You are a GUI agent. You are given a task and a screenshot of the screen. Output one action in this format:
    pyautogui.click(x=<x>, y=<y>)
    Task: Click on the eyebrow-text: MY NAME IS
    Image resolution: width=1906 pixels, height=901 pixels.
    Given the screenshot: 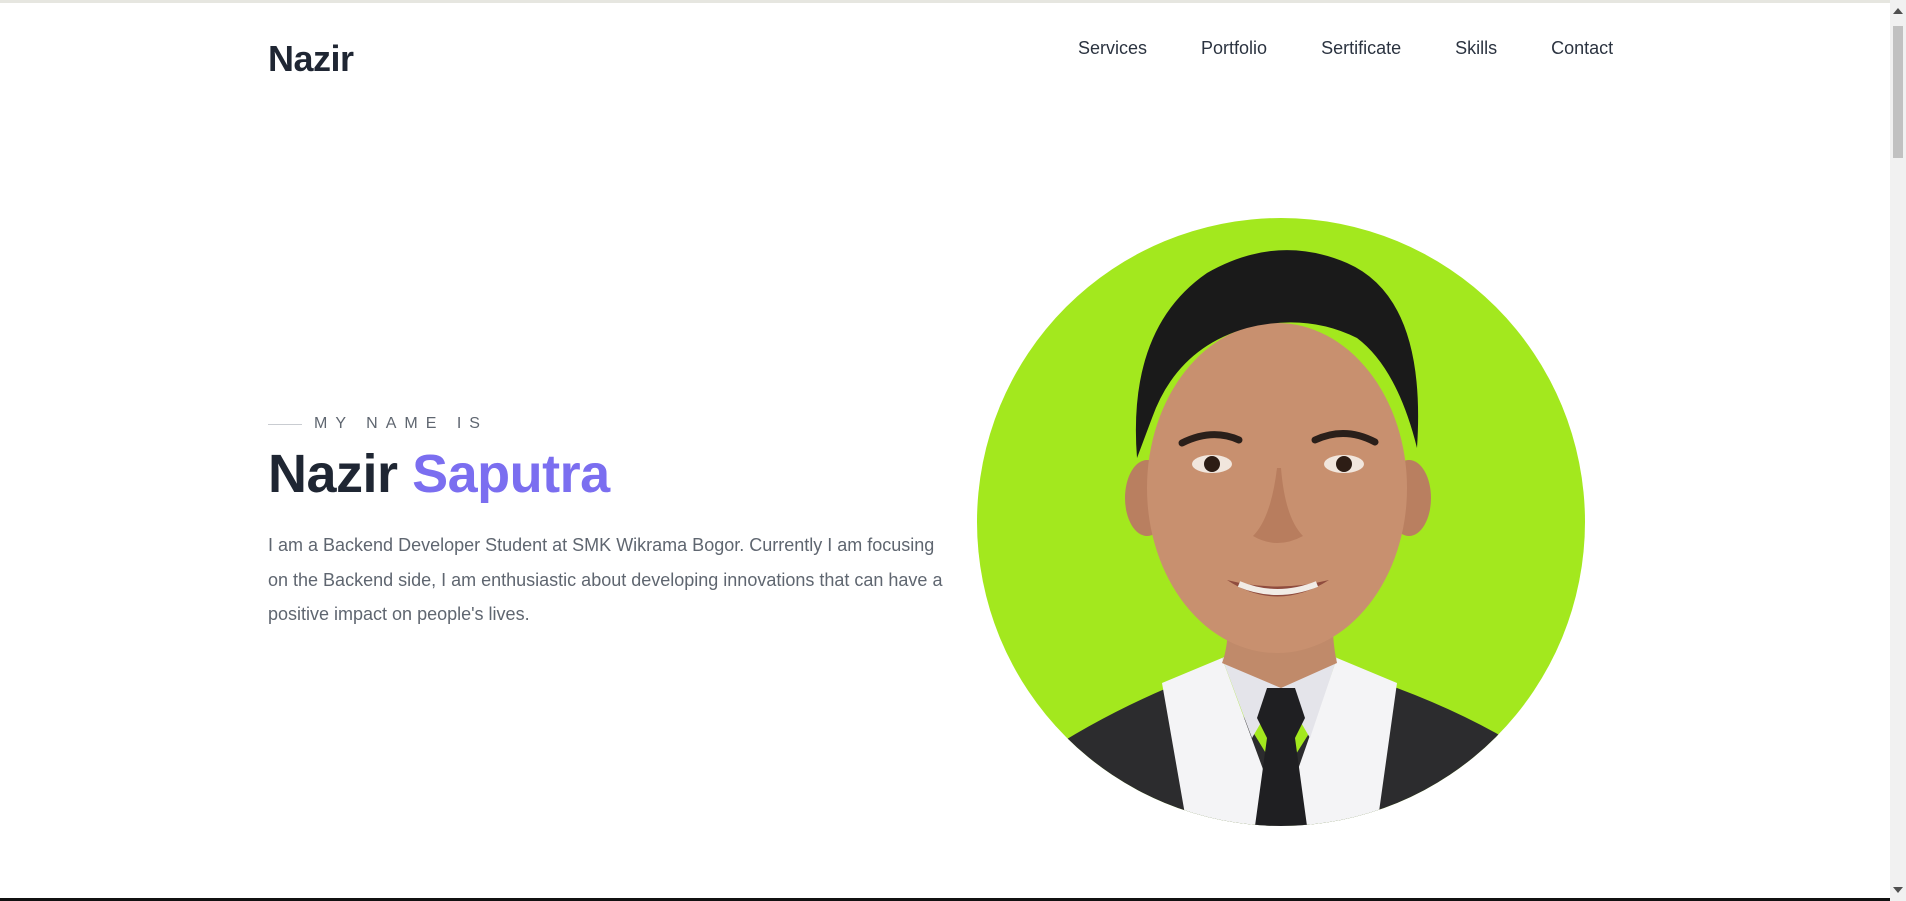 What is the action you would take?
    pyautogui.click(x=401, y=423)
    